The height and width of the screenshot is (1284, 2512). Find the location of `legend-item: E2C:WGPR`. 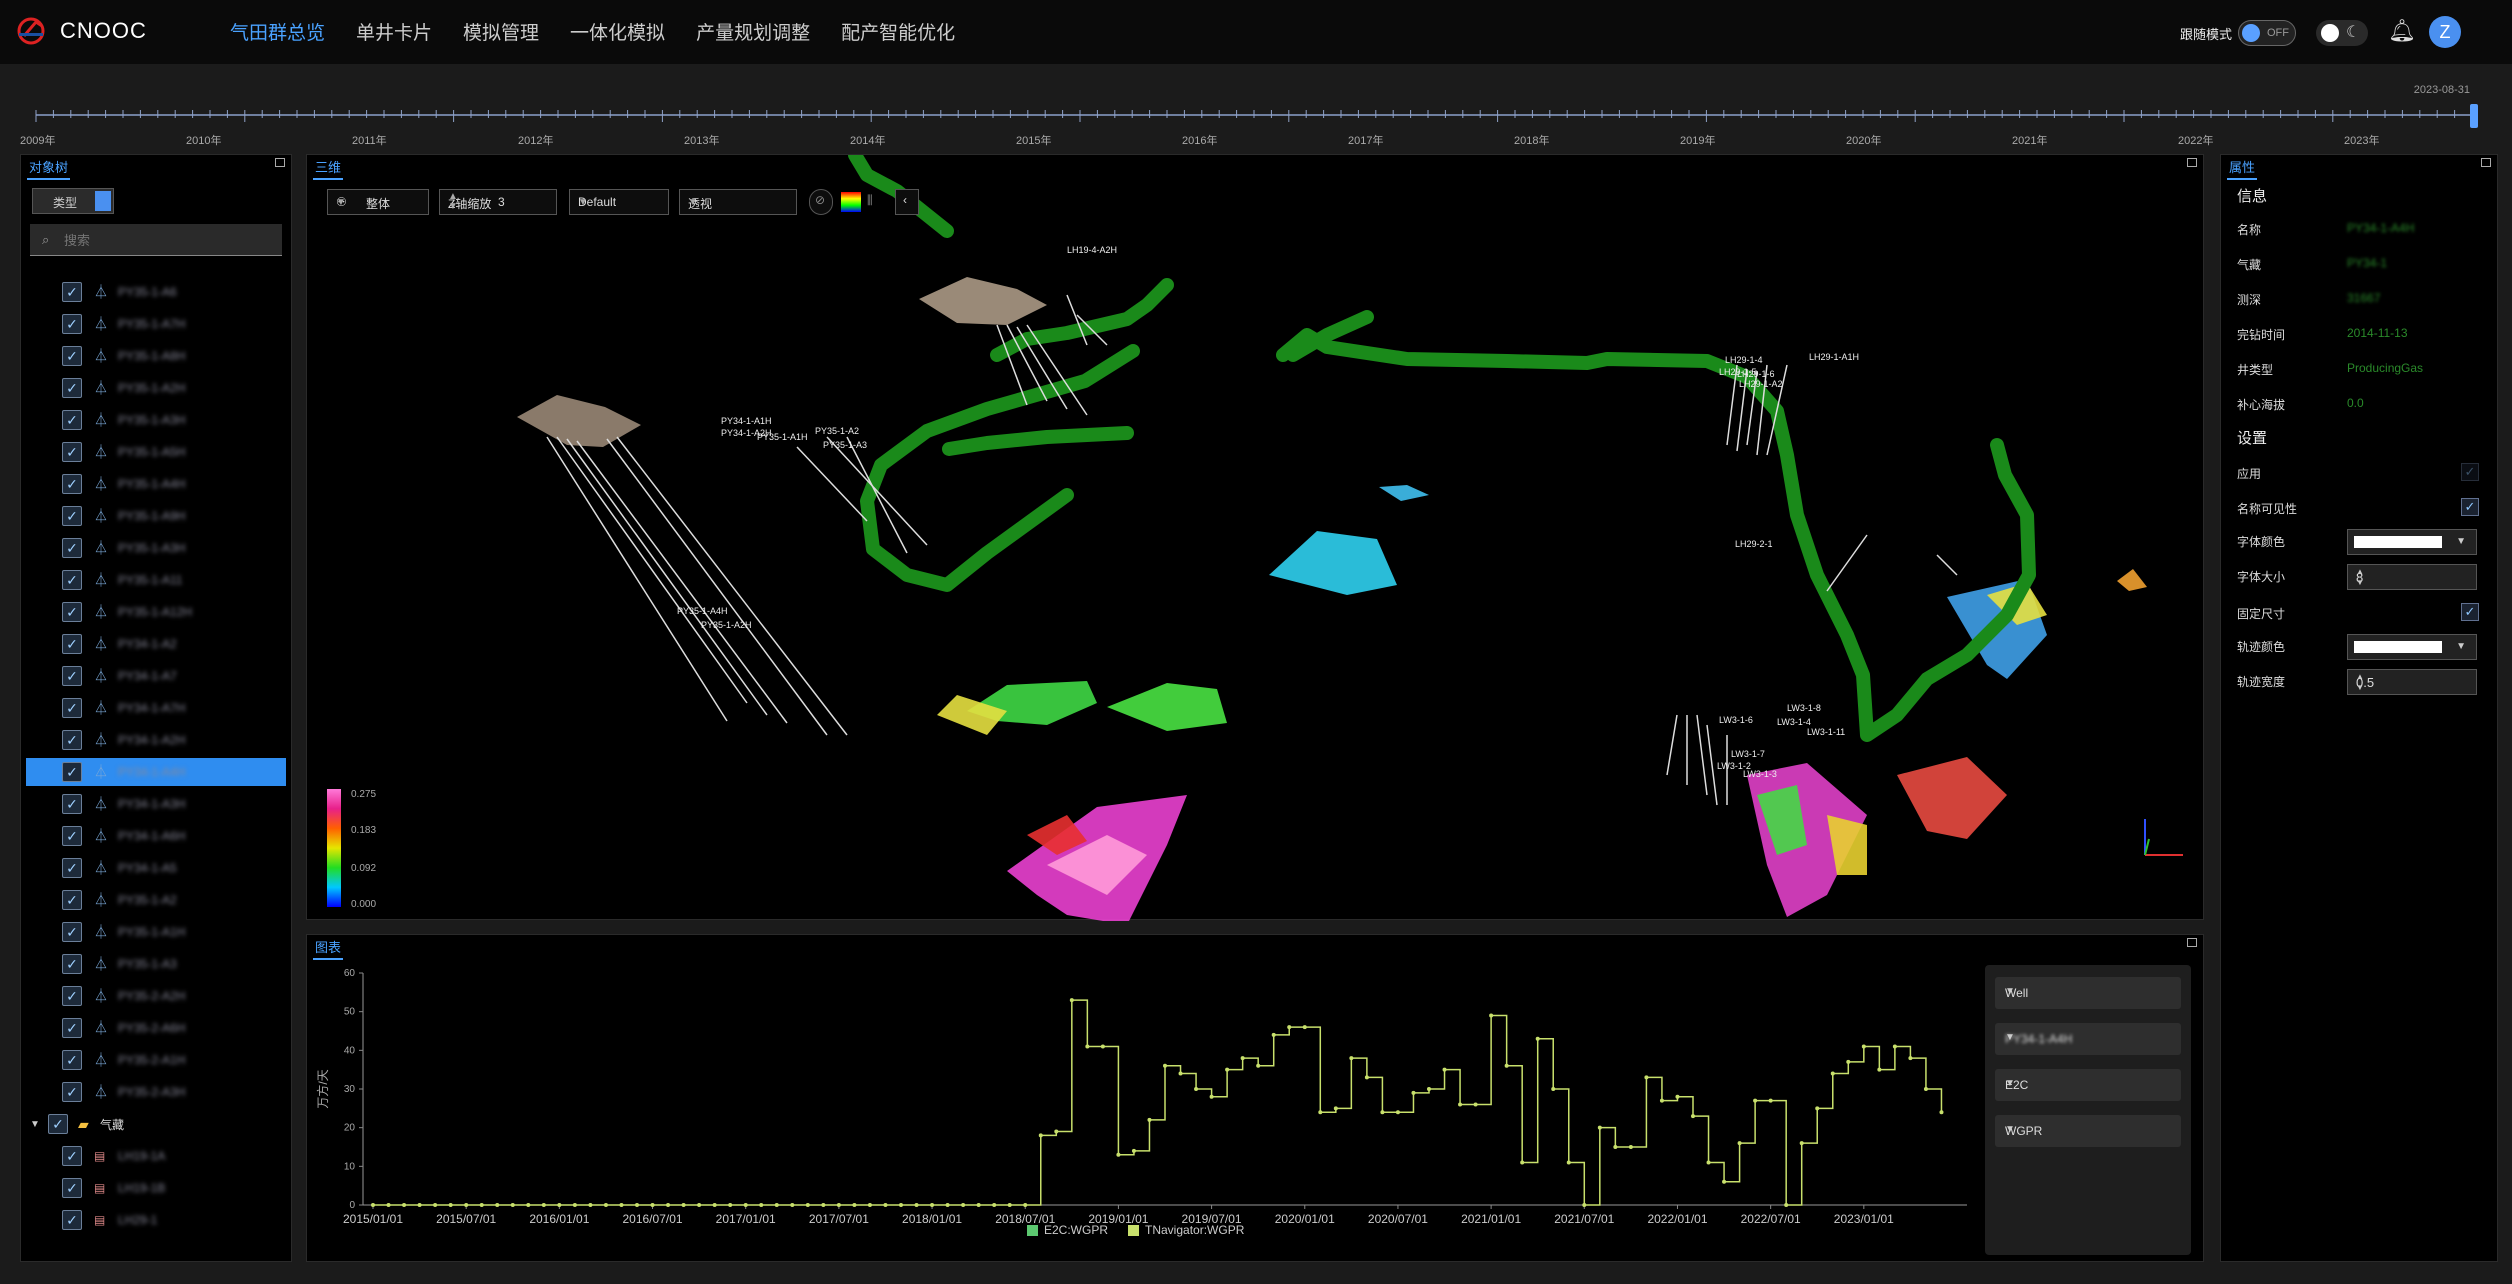

legend-item: E2C:WGPR is located at coordinates (1067, 1230).